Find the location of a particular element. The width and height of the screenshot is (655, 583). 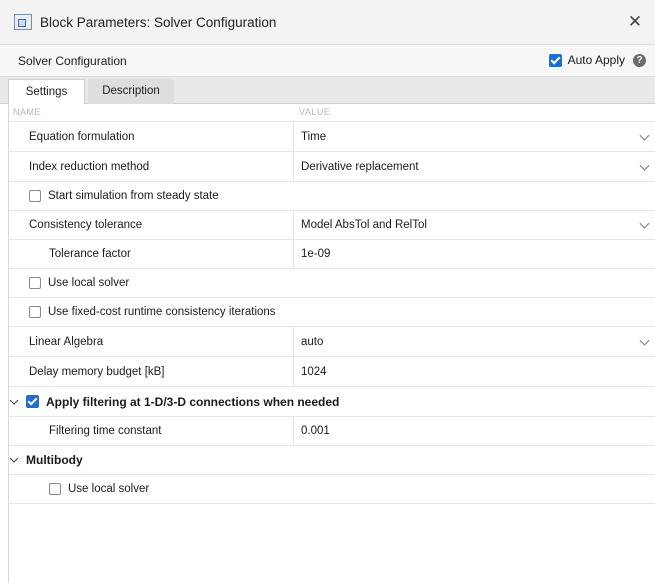

param-label: Index reduction method is located at coordinates (89, 166).